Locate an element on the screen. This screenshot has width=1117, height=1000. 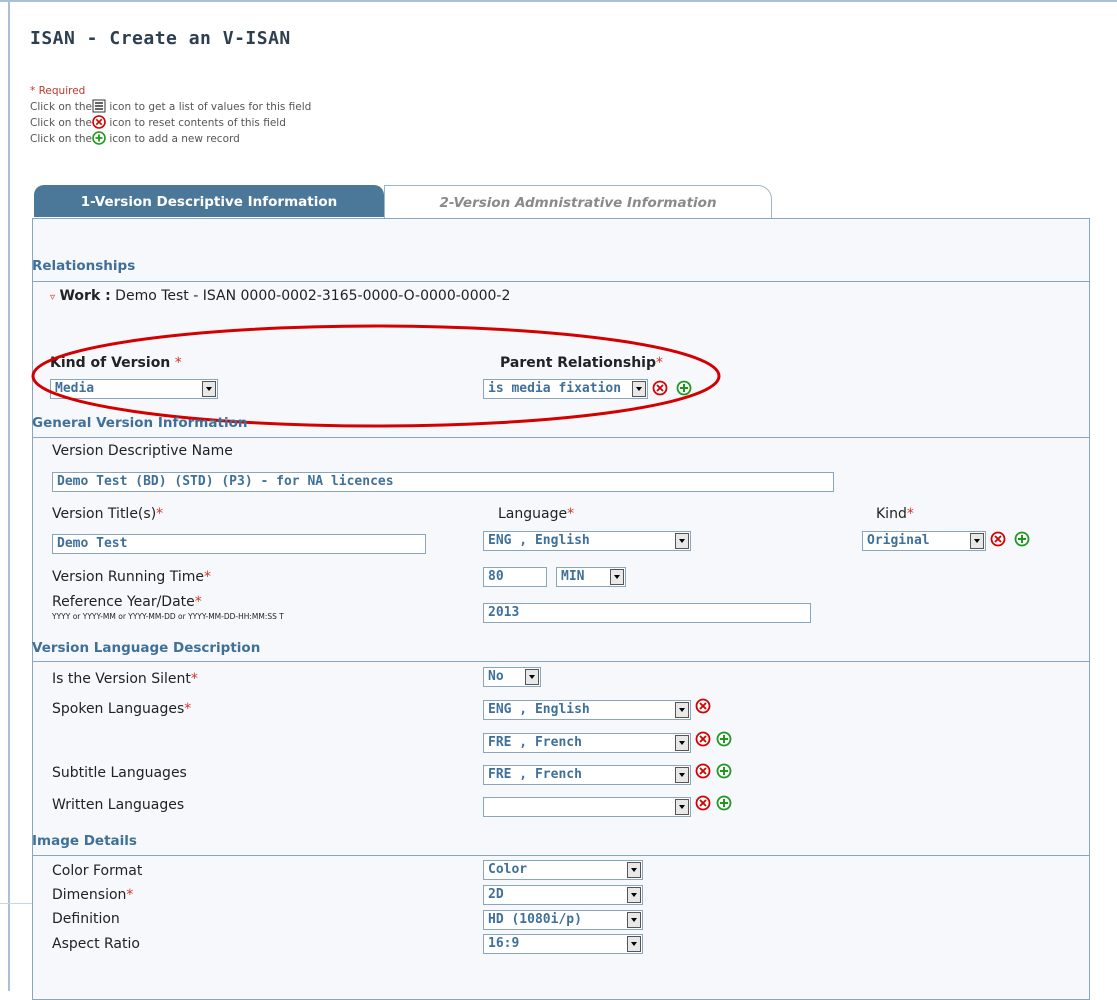
select-value: Media is located at coordinates (75, 388).